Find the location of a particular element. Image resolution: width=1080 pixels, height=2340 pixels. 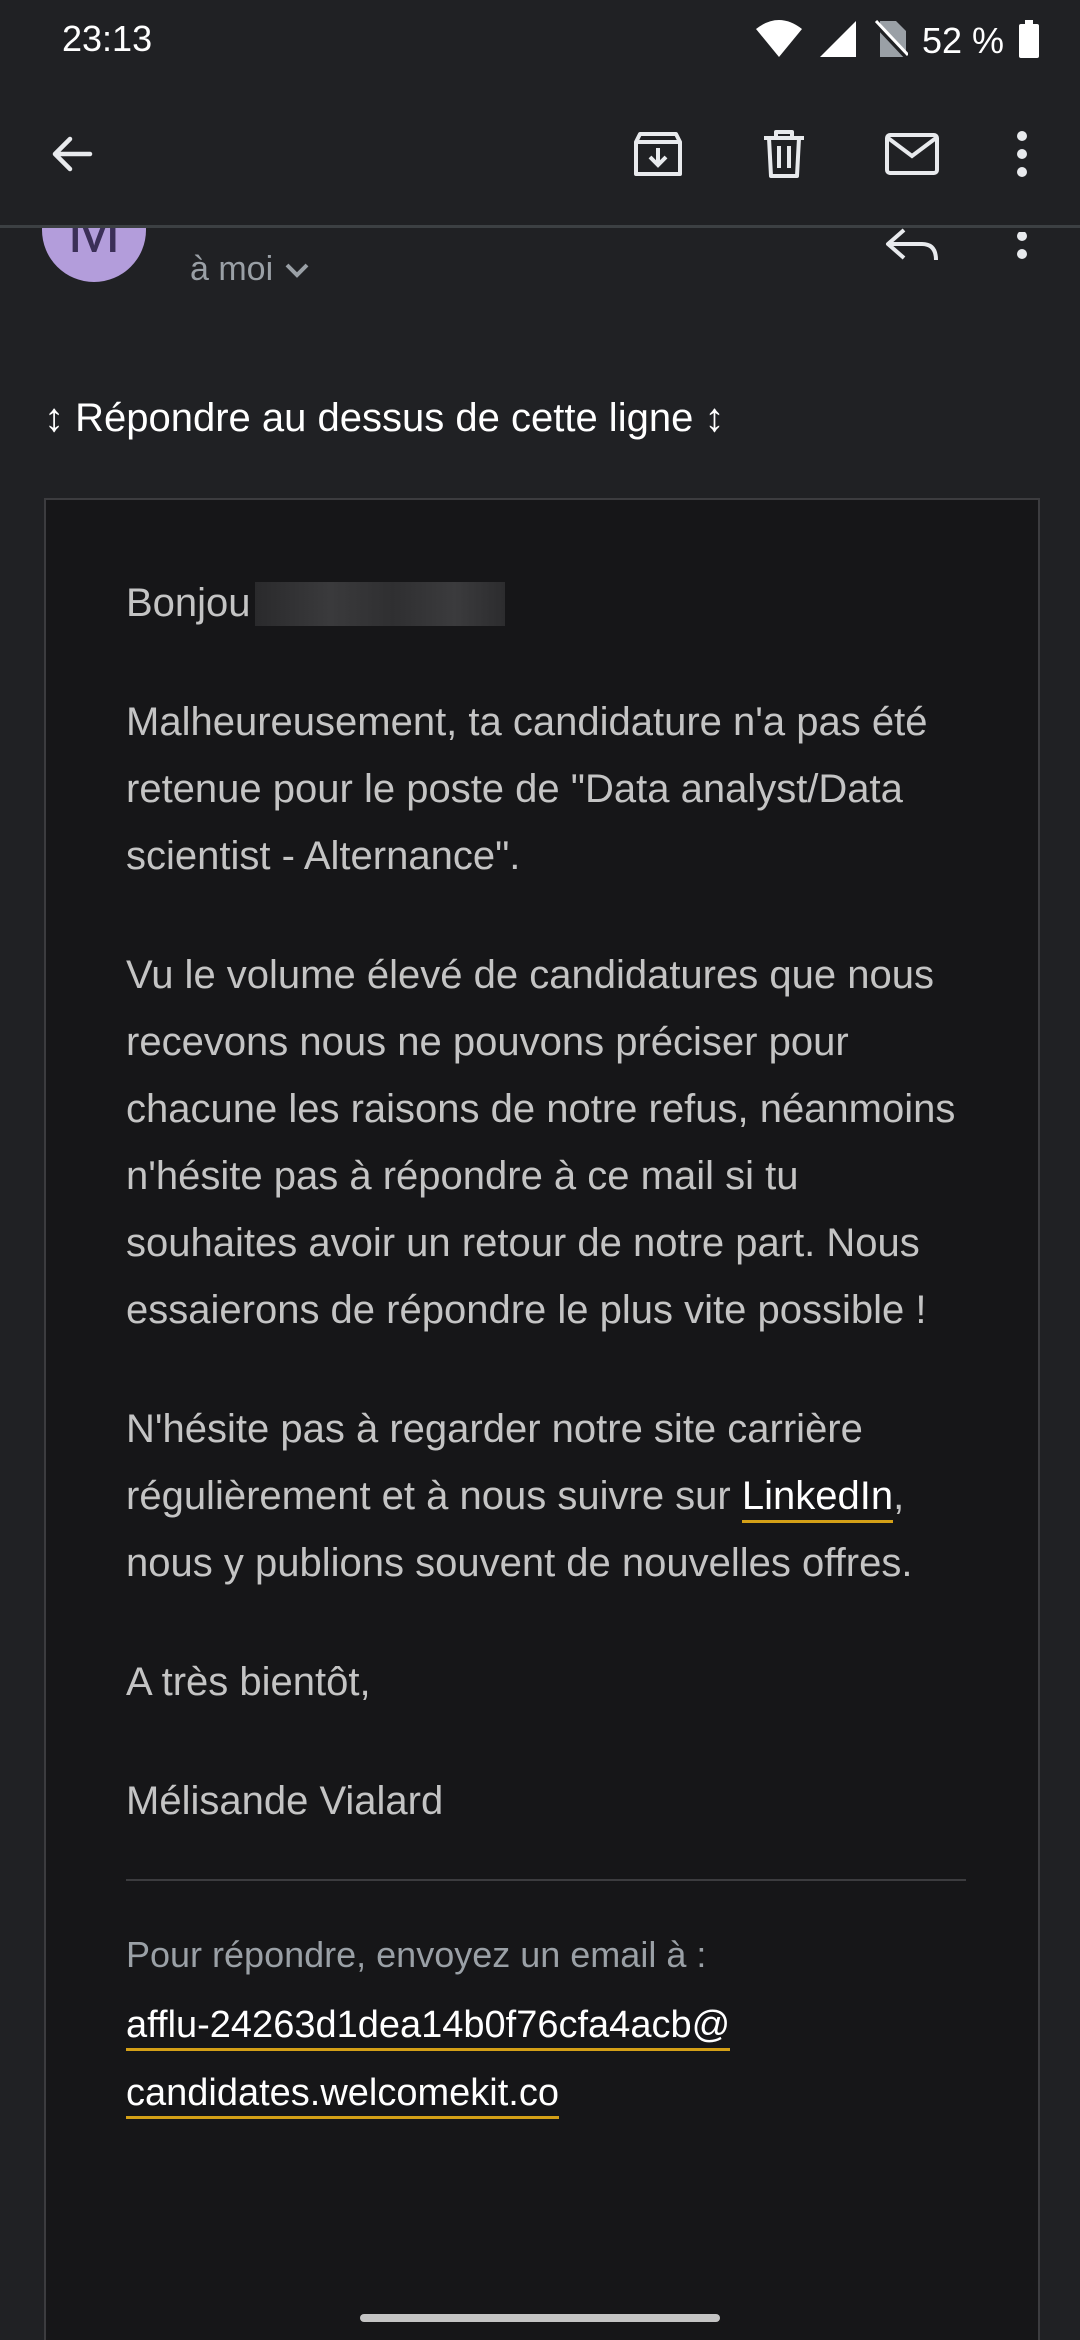

reply-button is located at coordinates (914, 248).